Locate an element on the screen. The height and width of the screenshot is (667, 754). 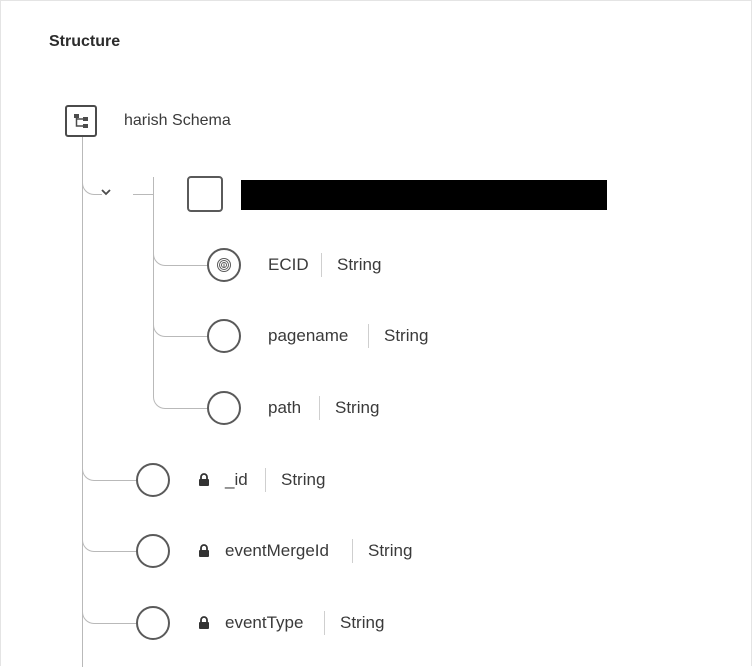
field-name-pagename: pagename is located at coordinates (308, 336).